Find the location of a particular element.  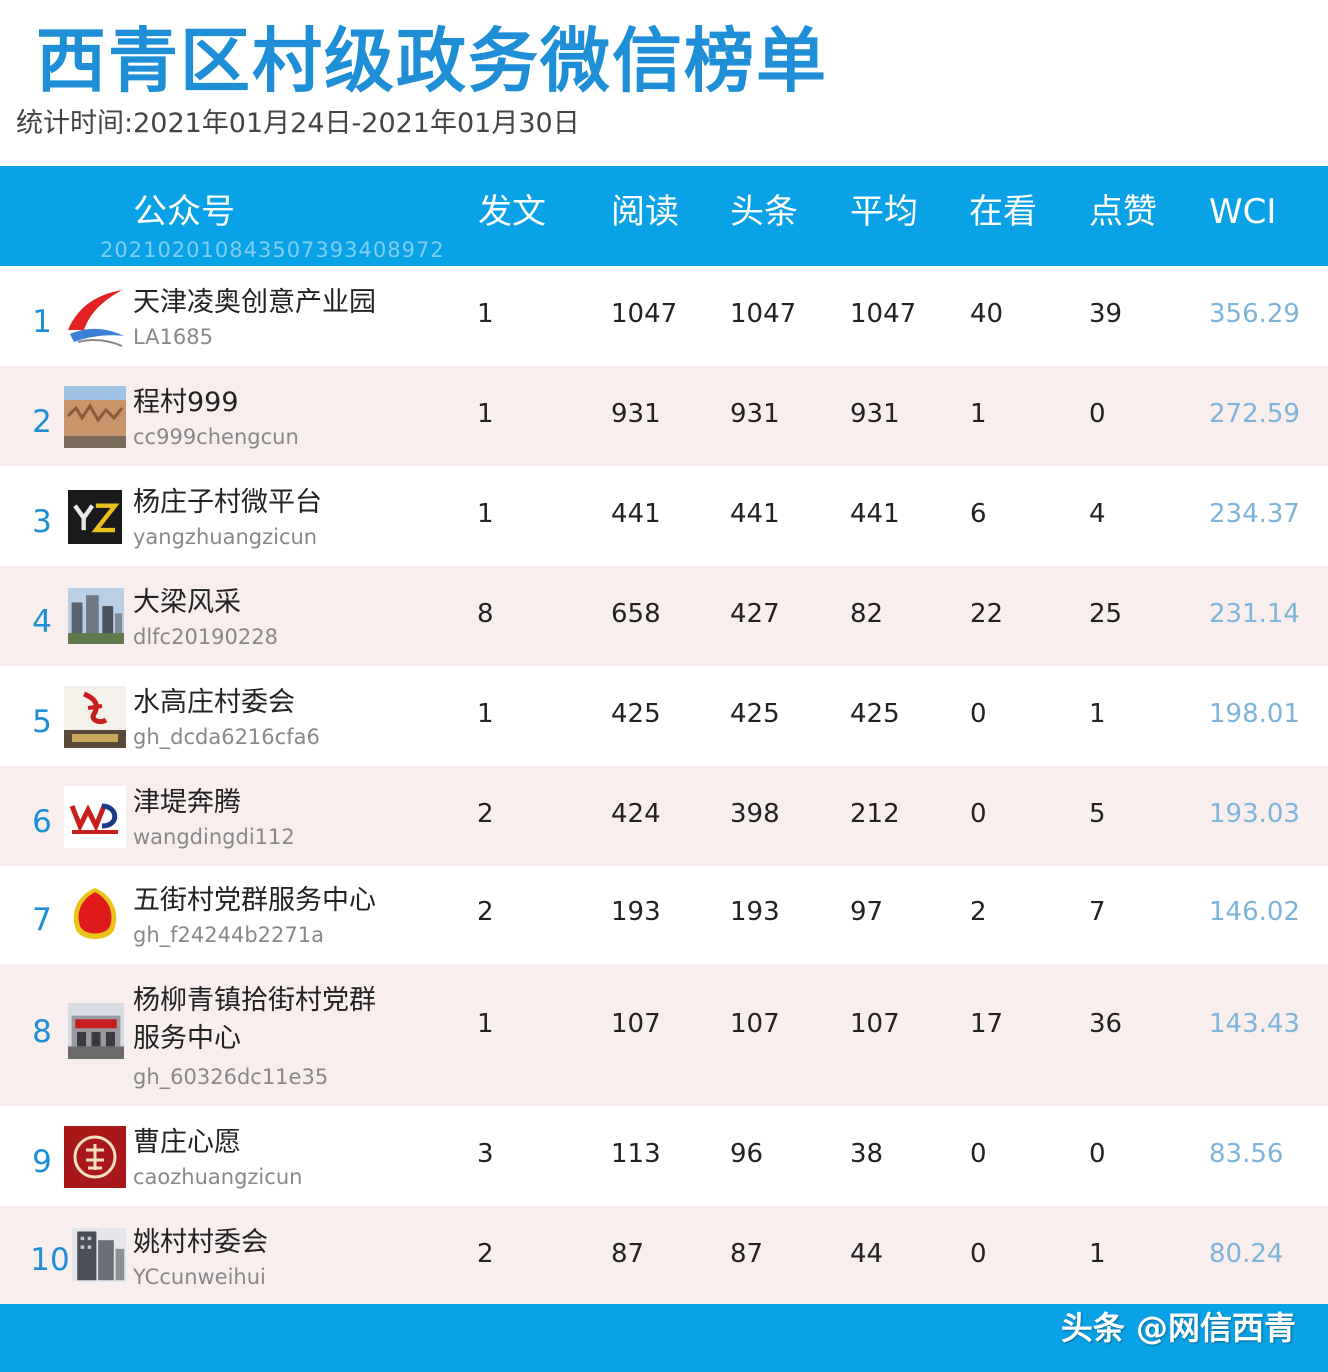

wci-value: 143.43 is located at coordinates (1254, 1024).